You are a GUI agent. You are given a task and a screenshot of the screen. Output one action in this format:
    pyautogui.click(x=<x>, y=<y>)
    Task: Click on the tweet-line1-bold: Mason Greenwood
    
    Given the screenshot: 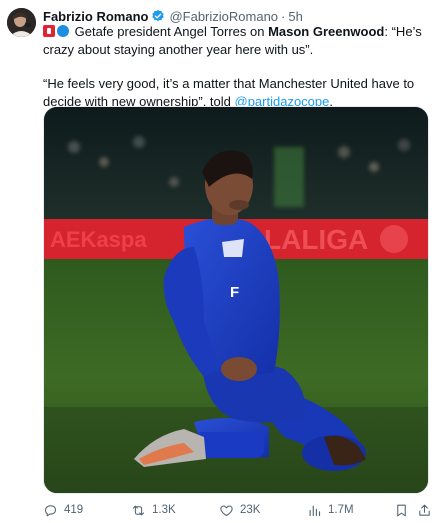 What is the action you would take?
    pyautogui.click(x=326, y=31)
    